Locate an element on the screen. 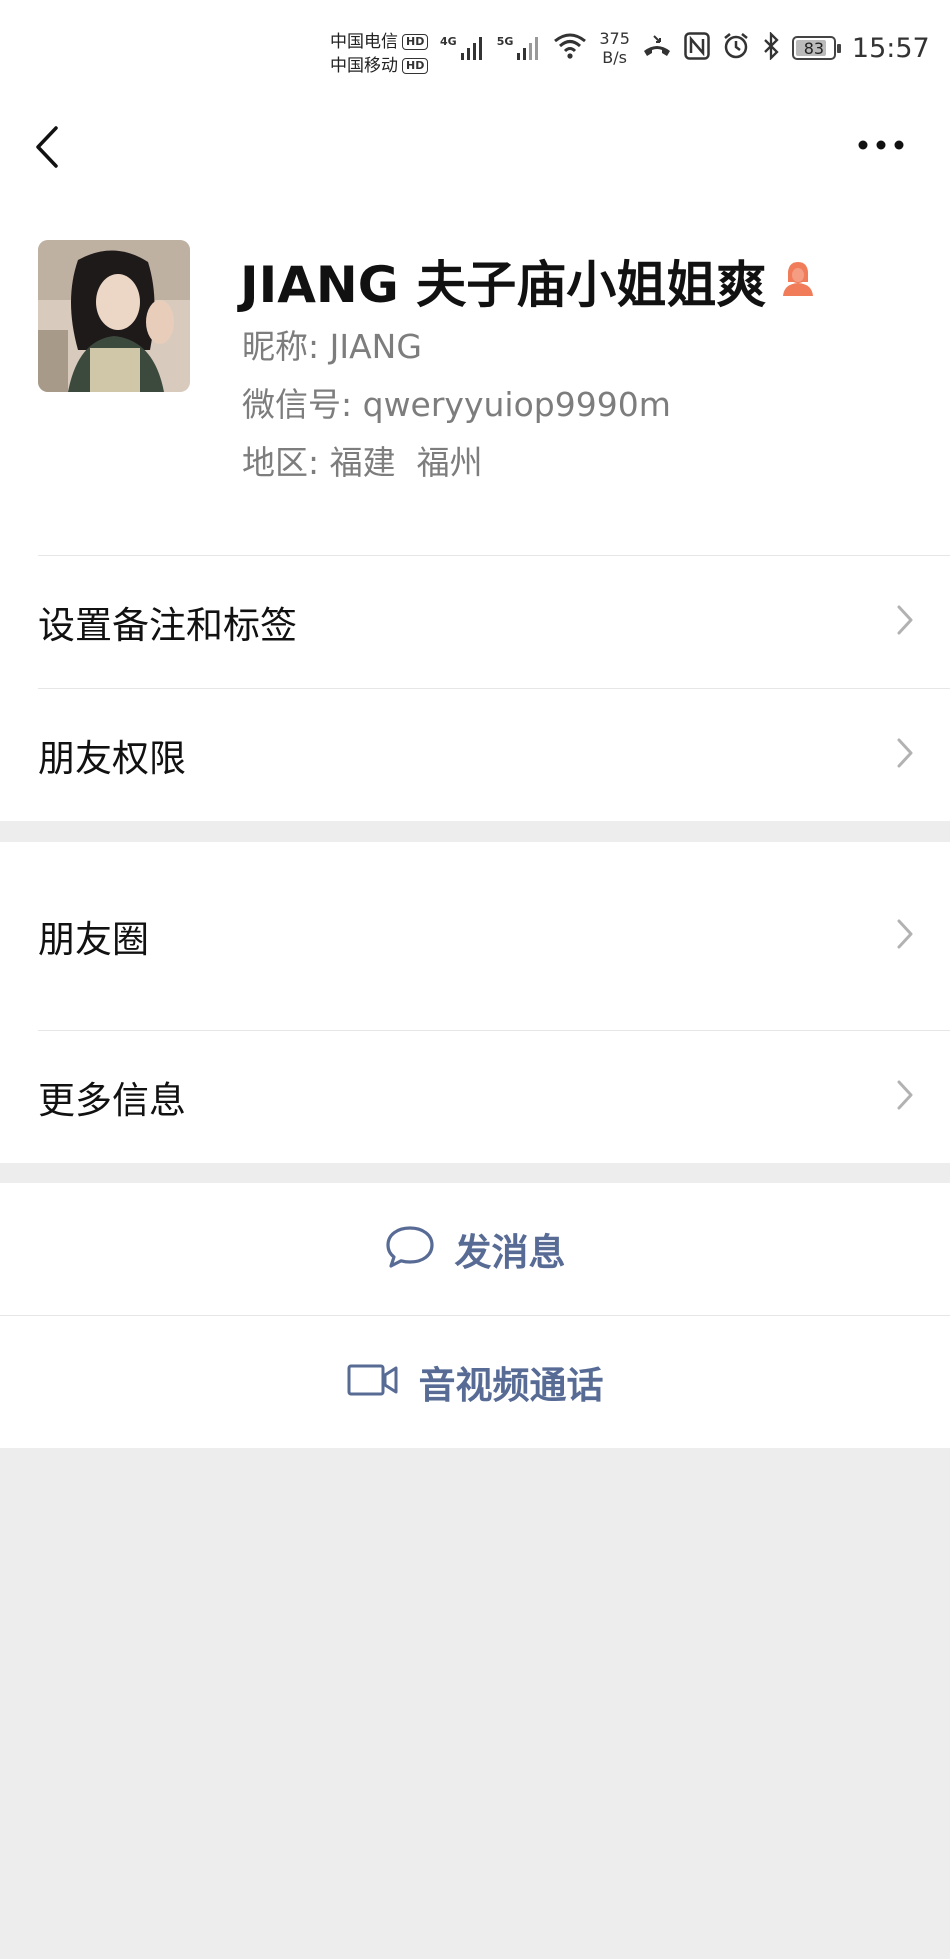 The height and width of the screenshot is (1959, 950). menu-item-friend-permissions: 朋友权限 is located at coordinates (475, 755).